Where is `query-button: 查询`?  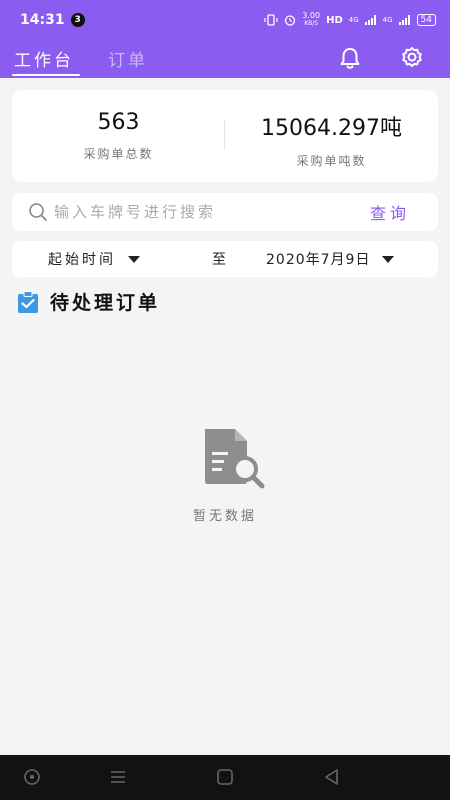 query-button: 查询 is located at coordinates (390, 212).